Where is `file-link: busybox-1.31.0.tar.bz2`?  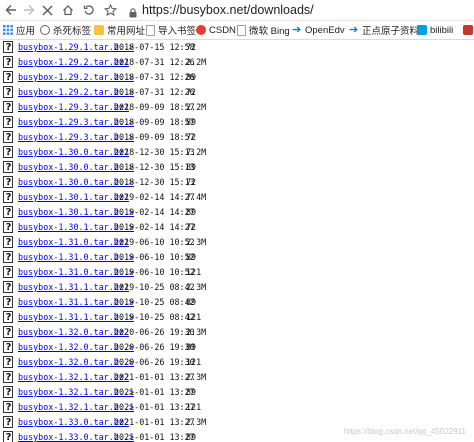
file-link: busybox-1.31.0.tar.bz2 is located at coordinates (73, 242).